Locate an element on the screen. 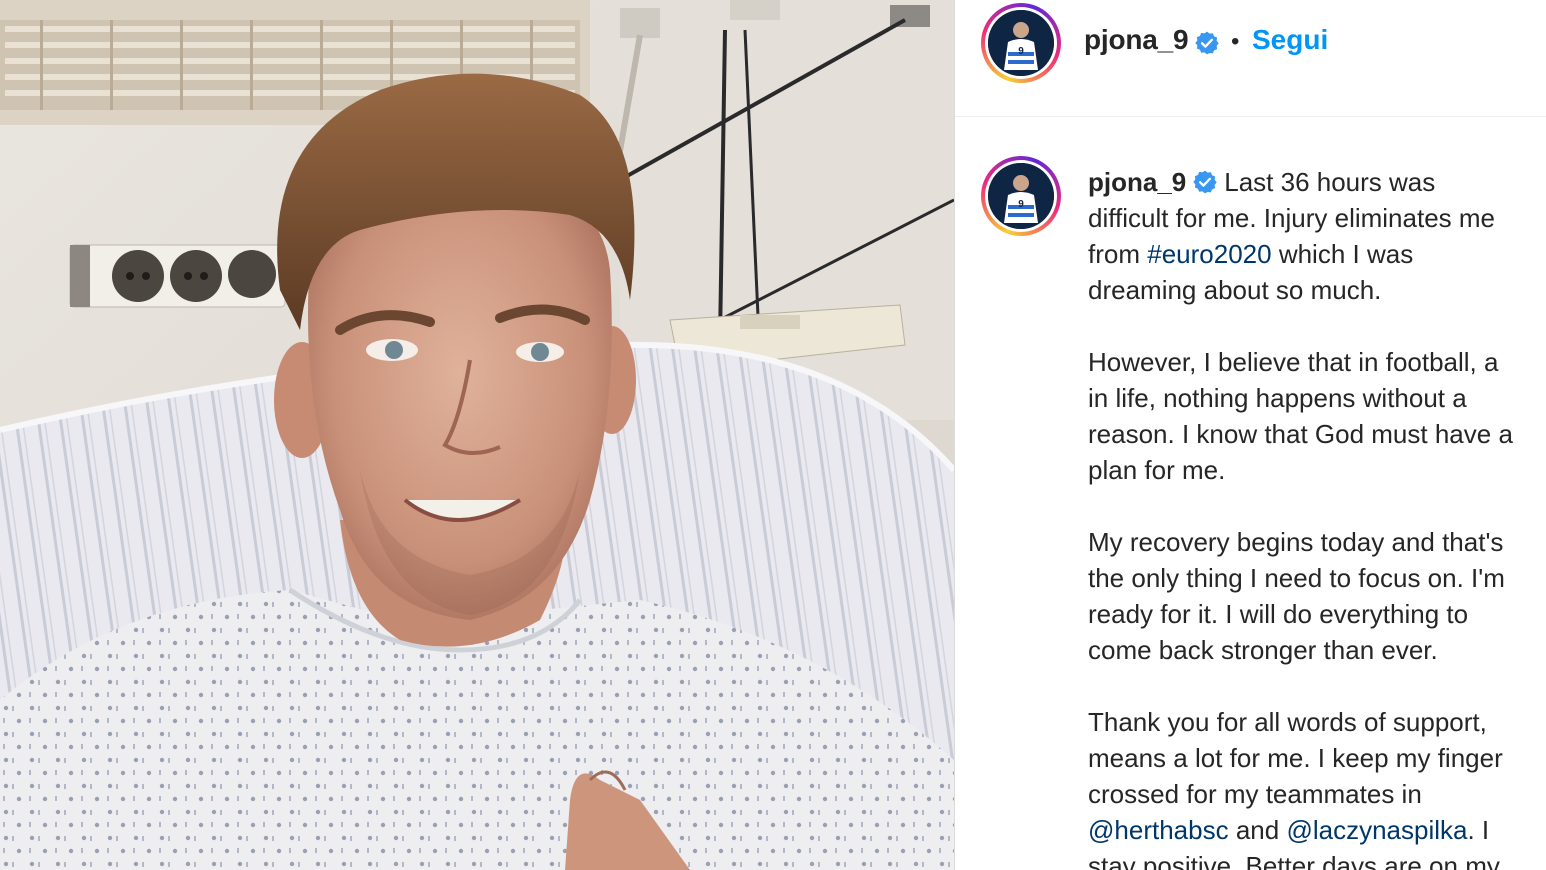 This screenshot has height=870, width=1546. caption-avatar: 9 is located at coordinates (1021, 196).